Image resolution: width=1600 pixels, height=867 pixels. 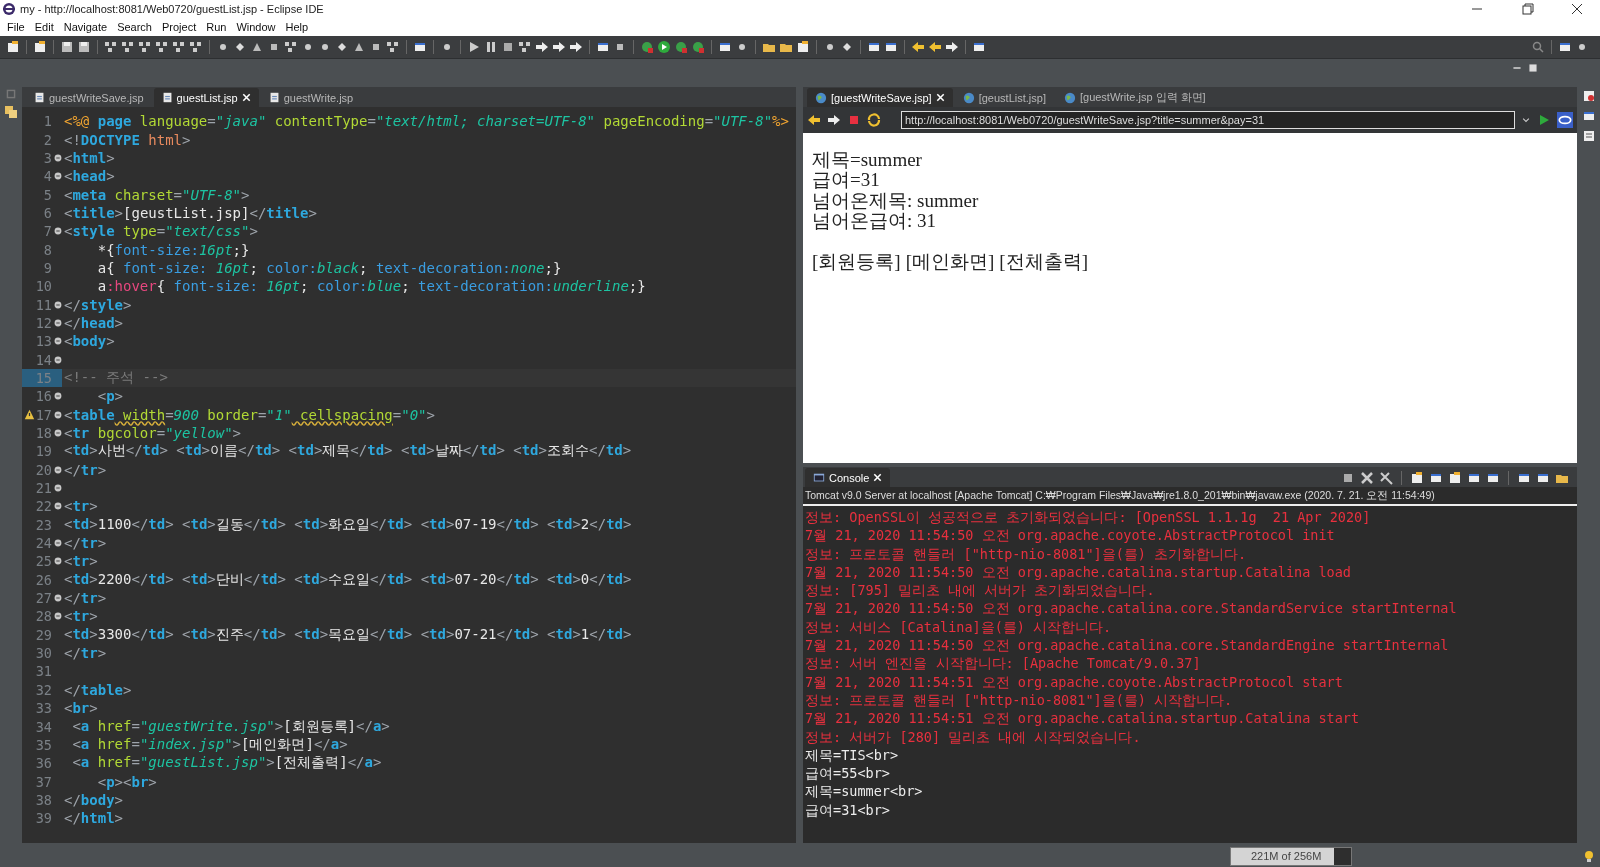 I want to click on browser-tab: [geustList.jsp], so click(x=1004, y=97).